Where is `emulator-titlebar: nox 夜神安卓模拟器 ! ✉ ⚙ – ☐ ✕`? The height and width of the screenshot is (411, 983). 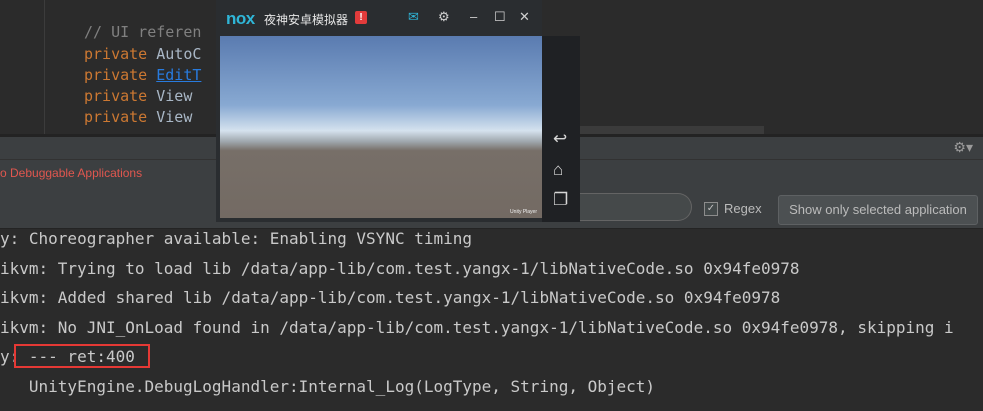 emulator-titlebar: nox 夜神安卓模拟器 ! ✉ ⚙ – ☐ ✕ is located at coordinates (379, 18).